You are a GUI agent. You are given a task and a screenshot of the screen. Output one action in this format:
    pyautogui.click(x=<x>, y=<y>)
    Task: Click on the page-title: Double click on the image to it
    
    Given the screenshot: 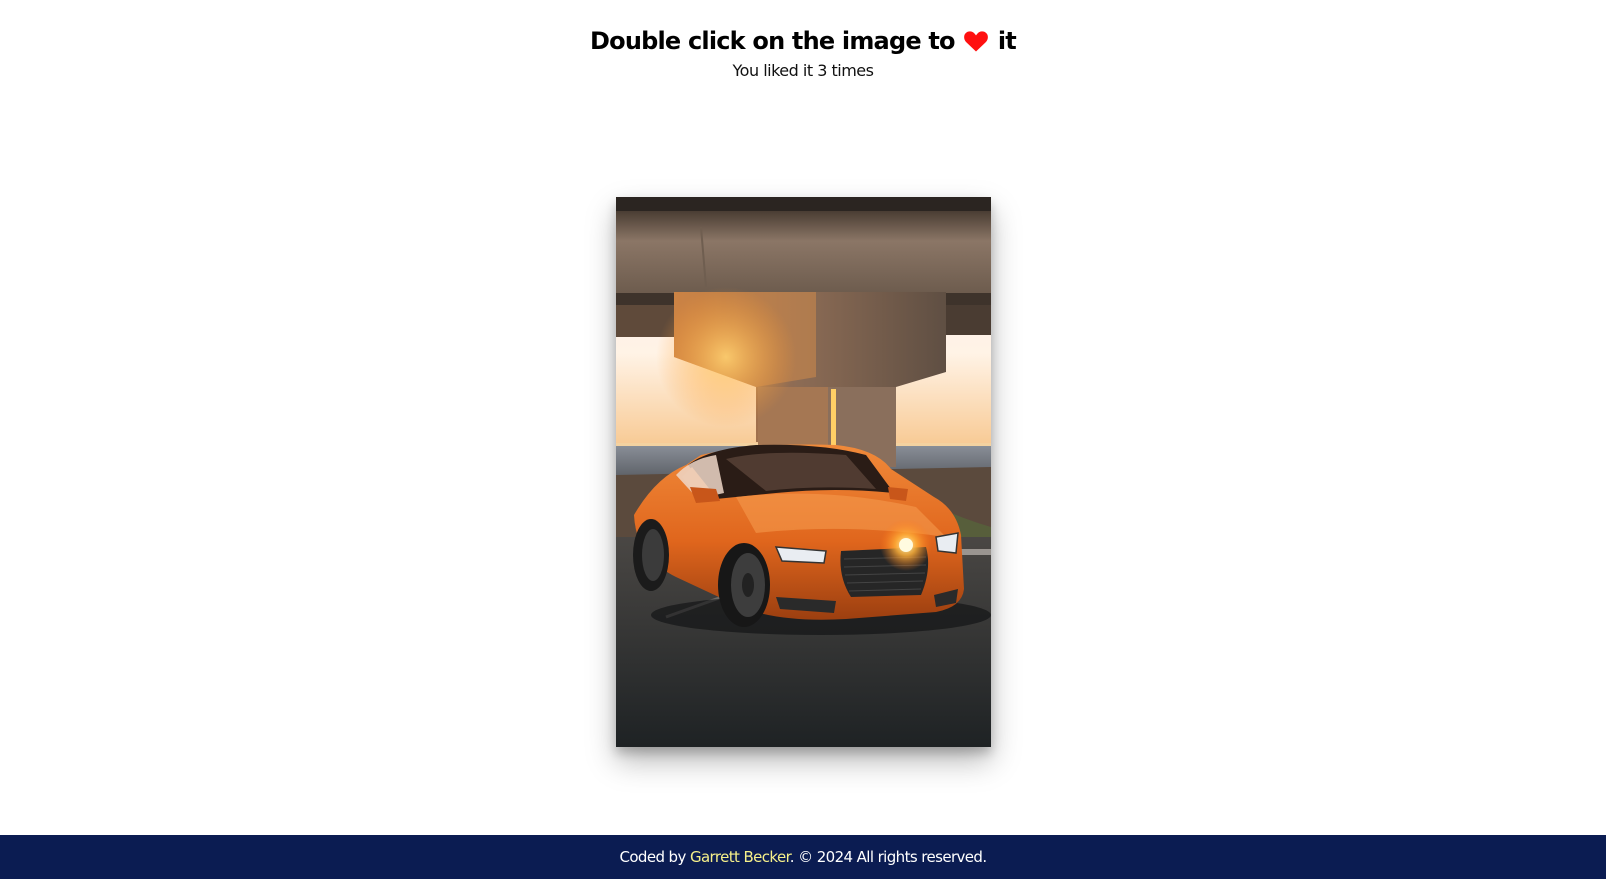 What is the action you would take?
    pyautogui.click(x=803, y=42)
    